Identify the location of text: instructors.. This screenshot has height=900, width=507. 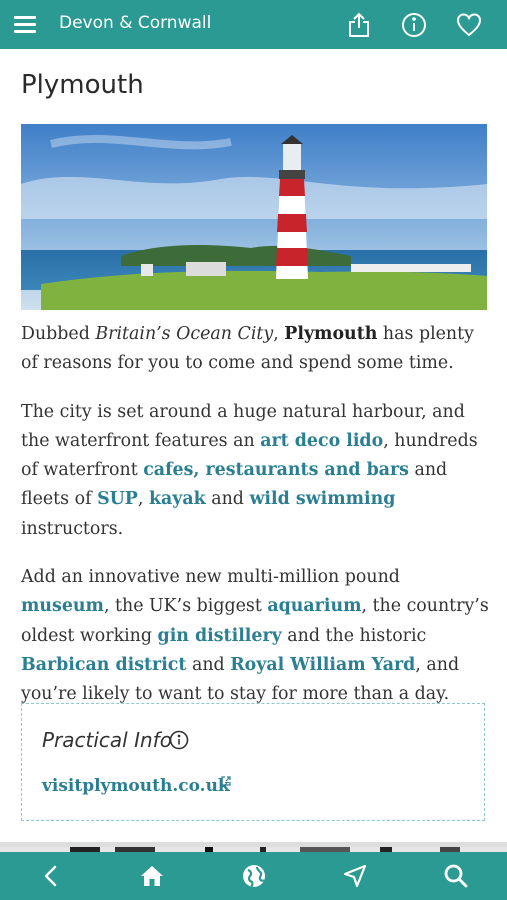
(72, 528).